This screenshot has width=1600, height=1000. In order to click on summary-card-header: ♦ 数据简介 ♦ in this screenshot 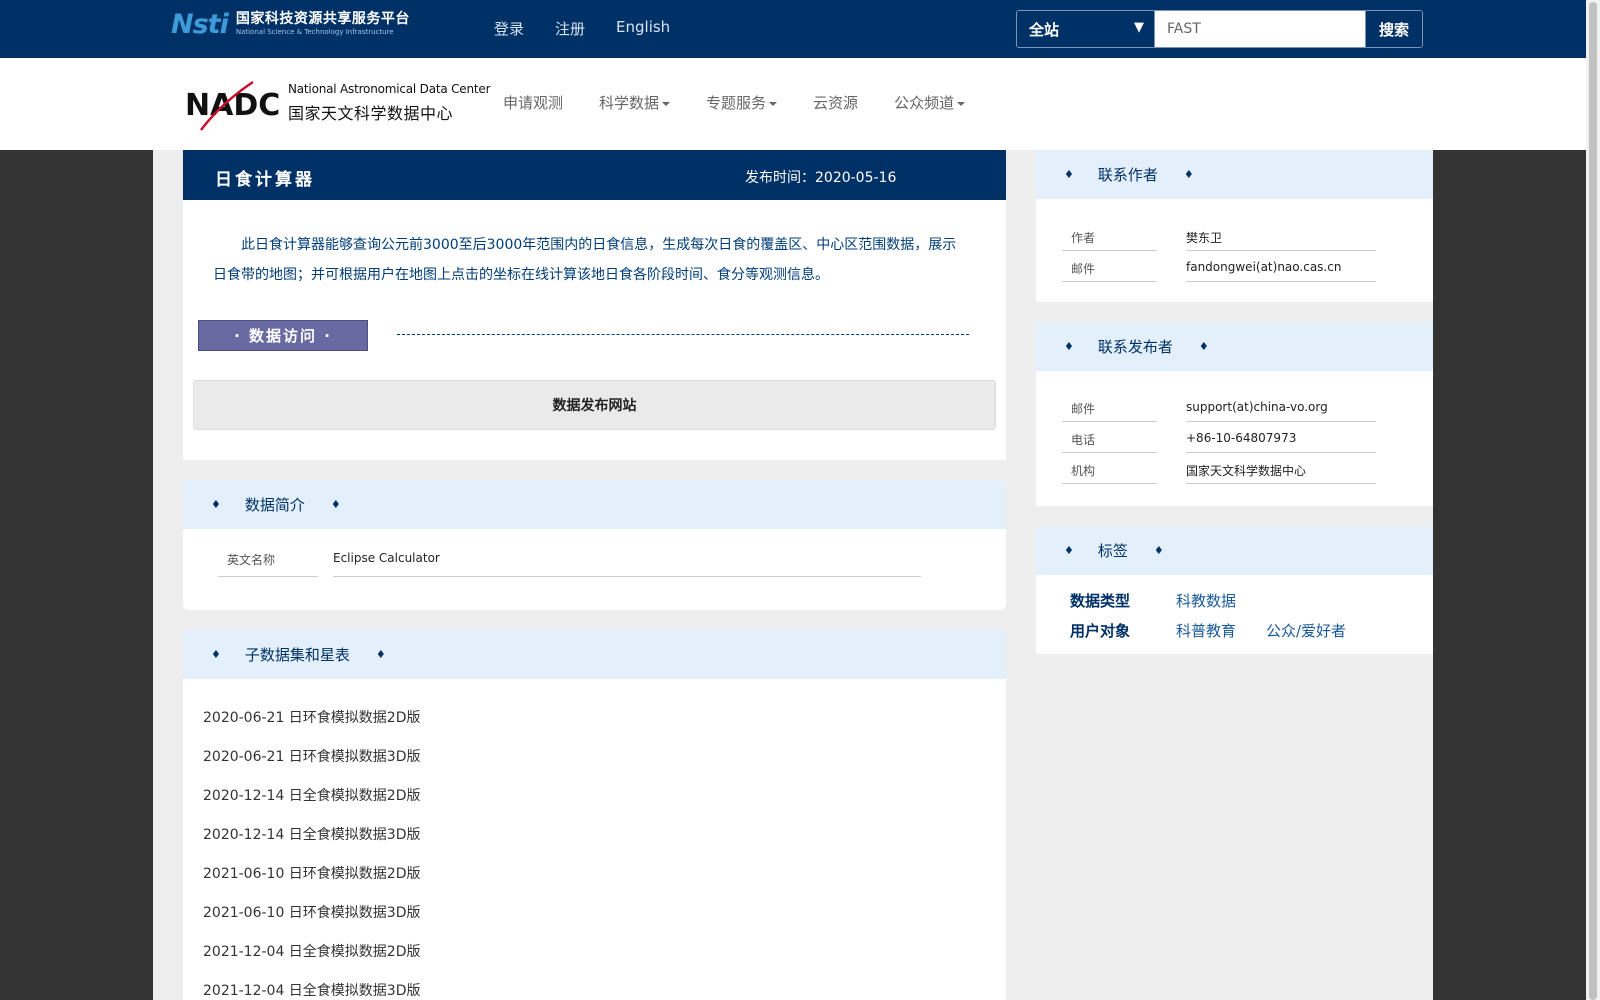, I will do `click(594, 504)`.